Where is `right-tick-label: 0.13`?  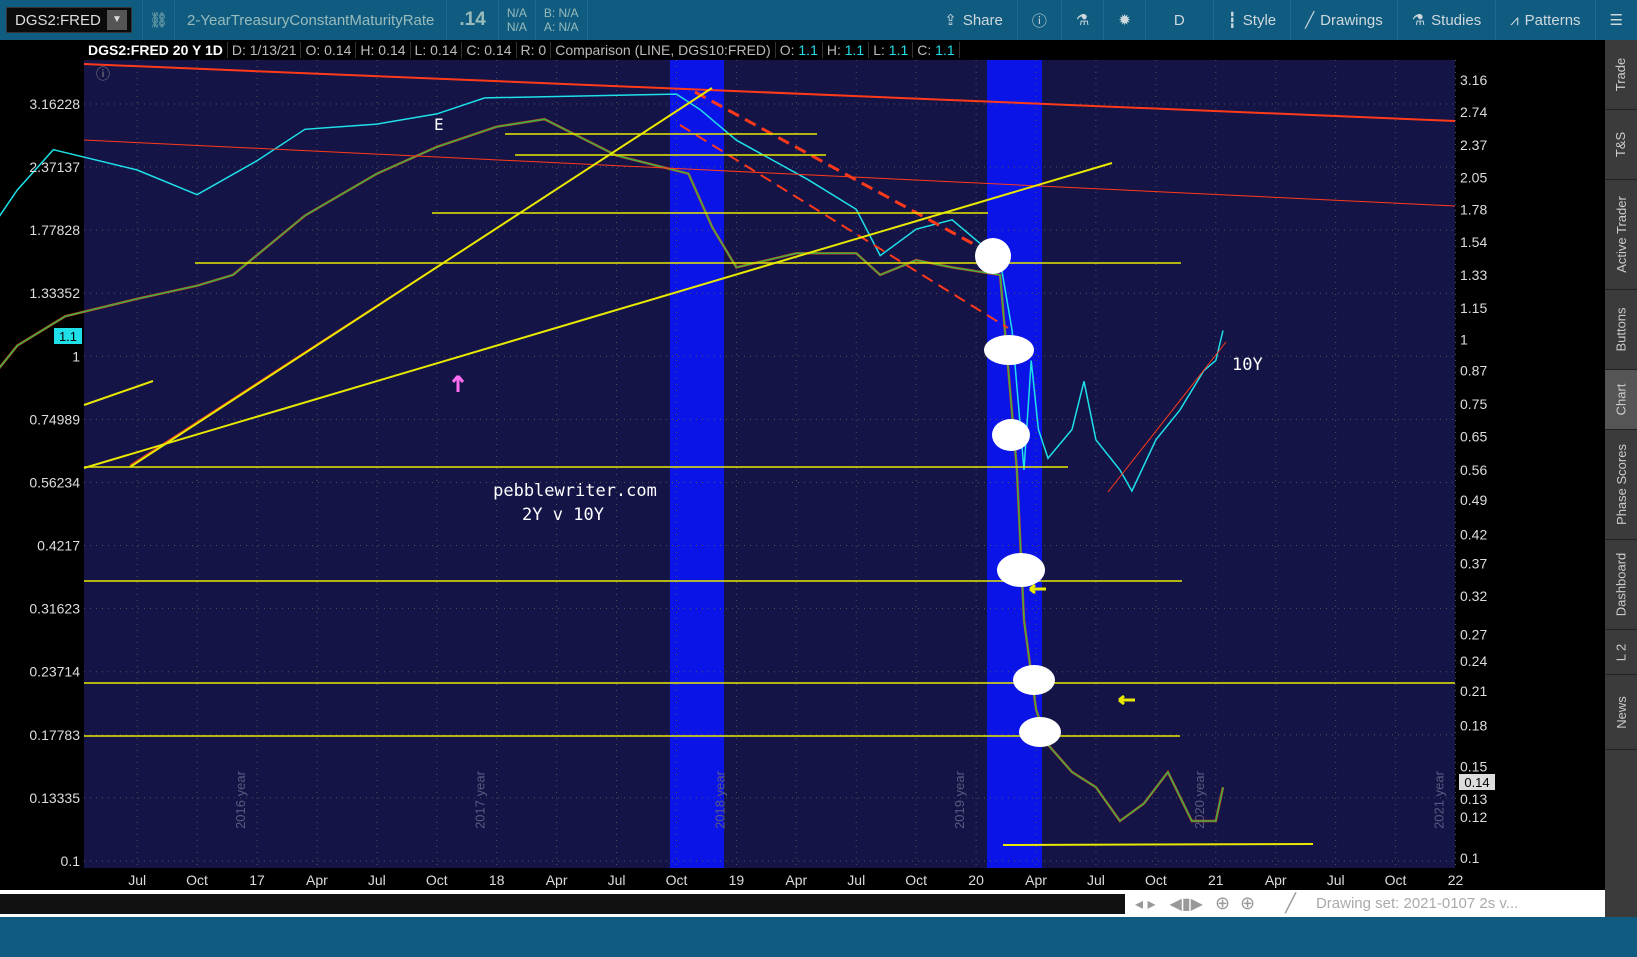
right-tick-label: 0.13 is located at coordinates (1473, 799).